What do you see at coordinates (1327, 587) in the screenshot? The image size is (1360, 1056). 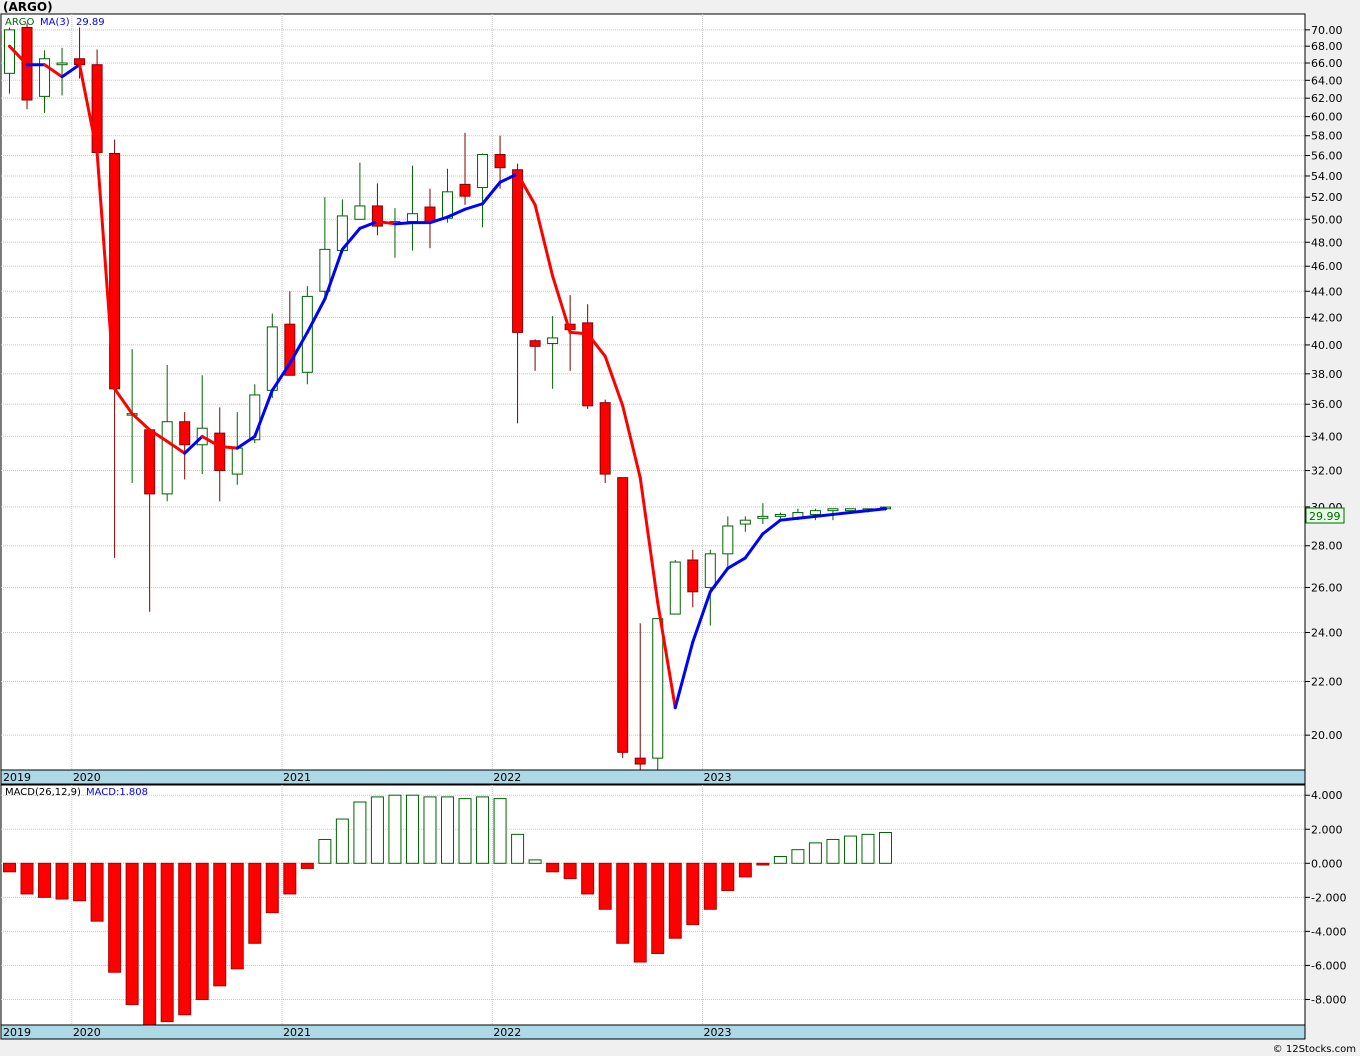 I see `price-tick-label: 26.00` at bounding box center [1327, 587].